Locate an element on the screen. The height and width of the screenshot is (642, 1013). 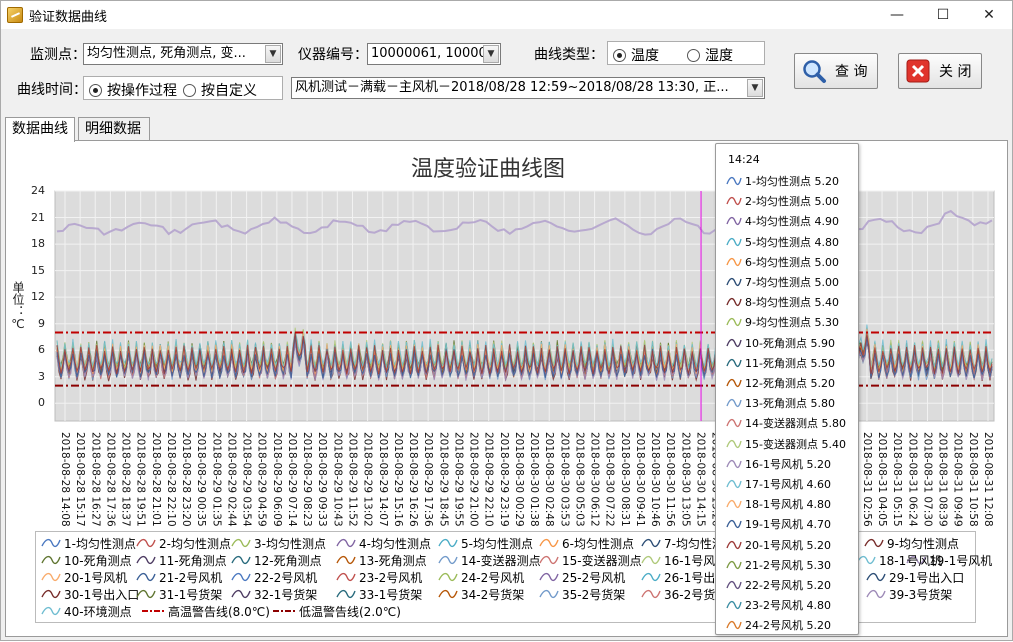
legend-item: 3-均匀性测点 is located at coordinates (278, 543).